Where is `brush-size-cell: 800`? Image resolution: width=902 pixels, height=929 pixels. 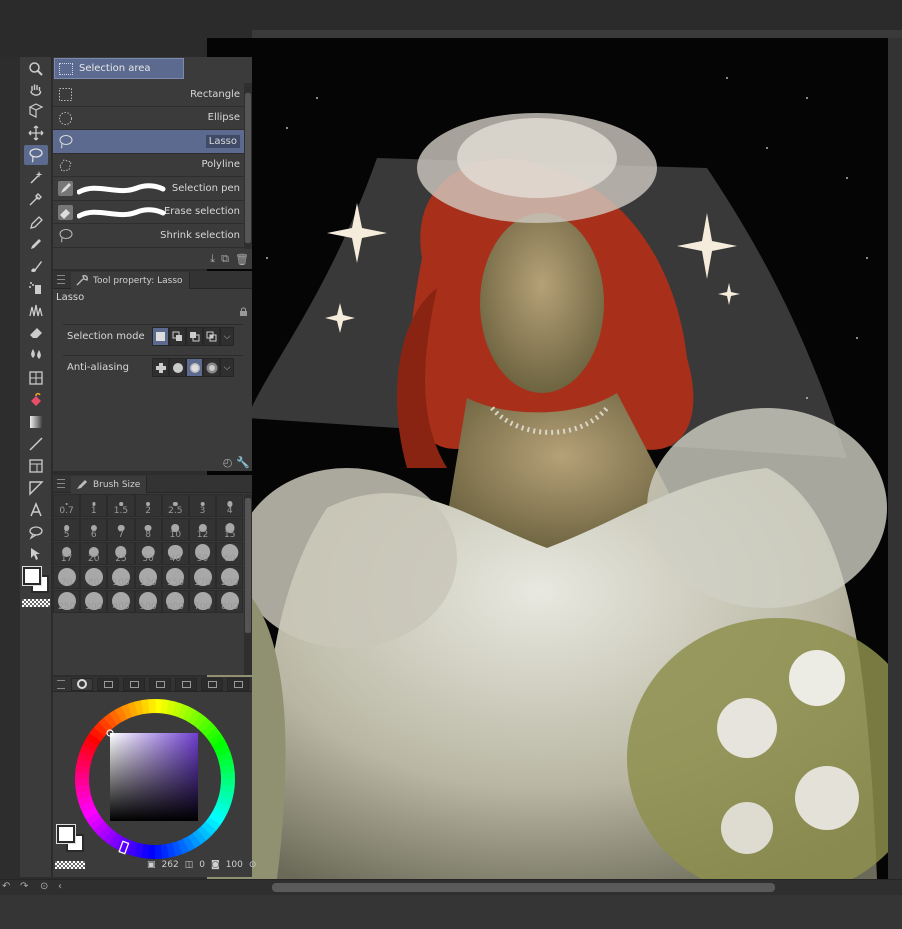 brush-size-cell: 800 is located at coordinates (230, 601).